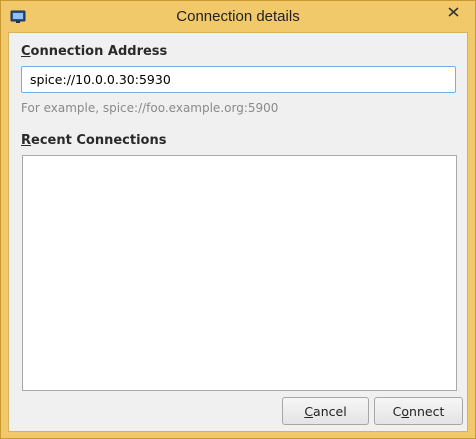 This screenshot has width=476, height=439. What do you see at coordinates (94, 51) in the screenshot?
I see `connection-address-label: Connection Address` at bounding box center [94, 51].